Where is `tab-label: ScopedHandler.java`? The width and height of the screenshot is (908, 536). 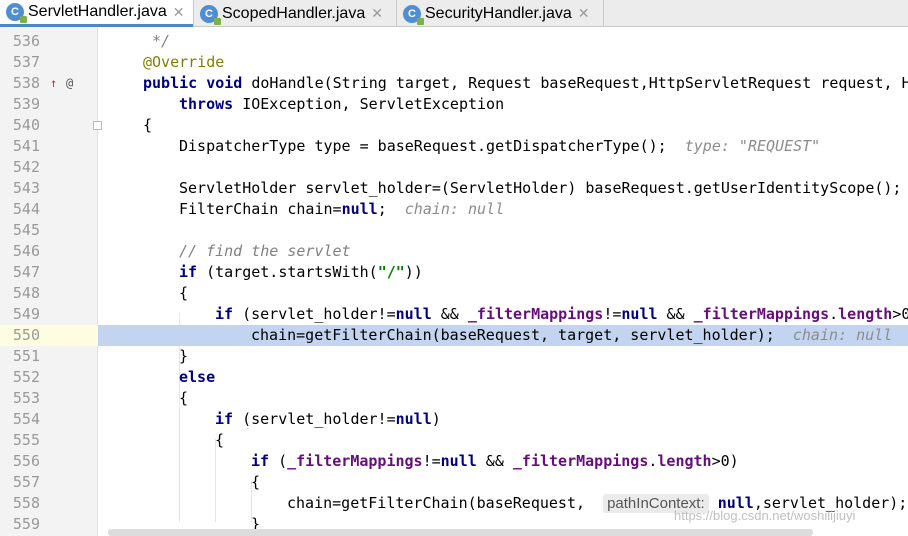
tab-label: ScopedHandler.java is located at coordinates (294, 13).